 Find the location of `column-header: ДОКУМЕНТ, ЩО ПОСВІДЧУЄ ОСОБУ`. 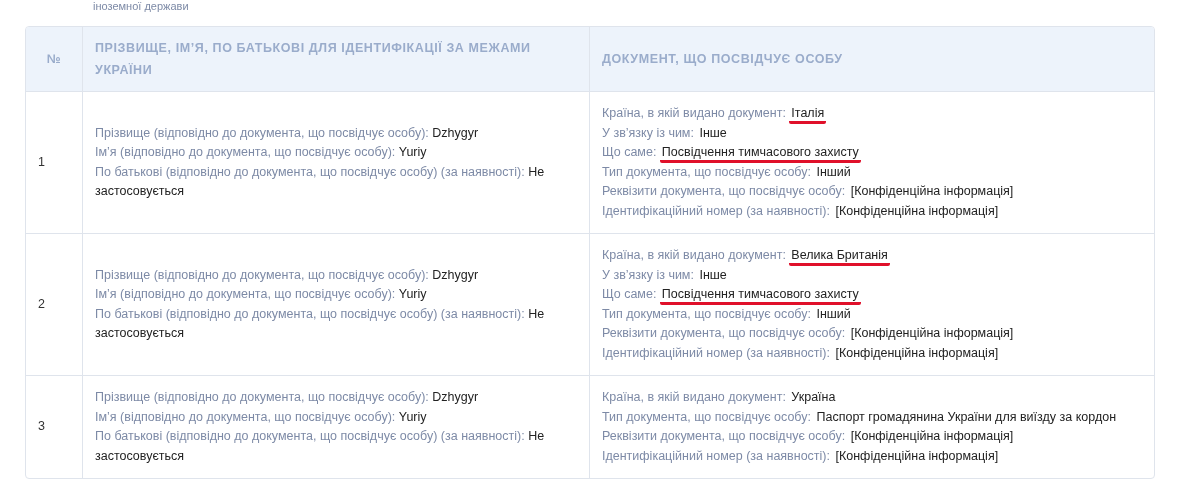

column-header: ДОКУМЕНТ, ЩО ПОСВІДЧУЄ ОСОБУ is located at coordinates (871, 59).